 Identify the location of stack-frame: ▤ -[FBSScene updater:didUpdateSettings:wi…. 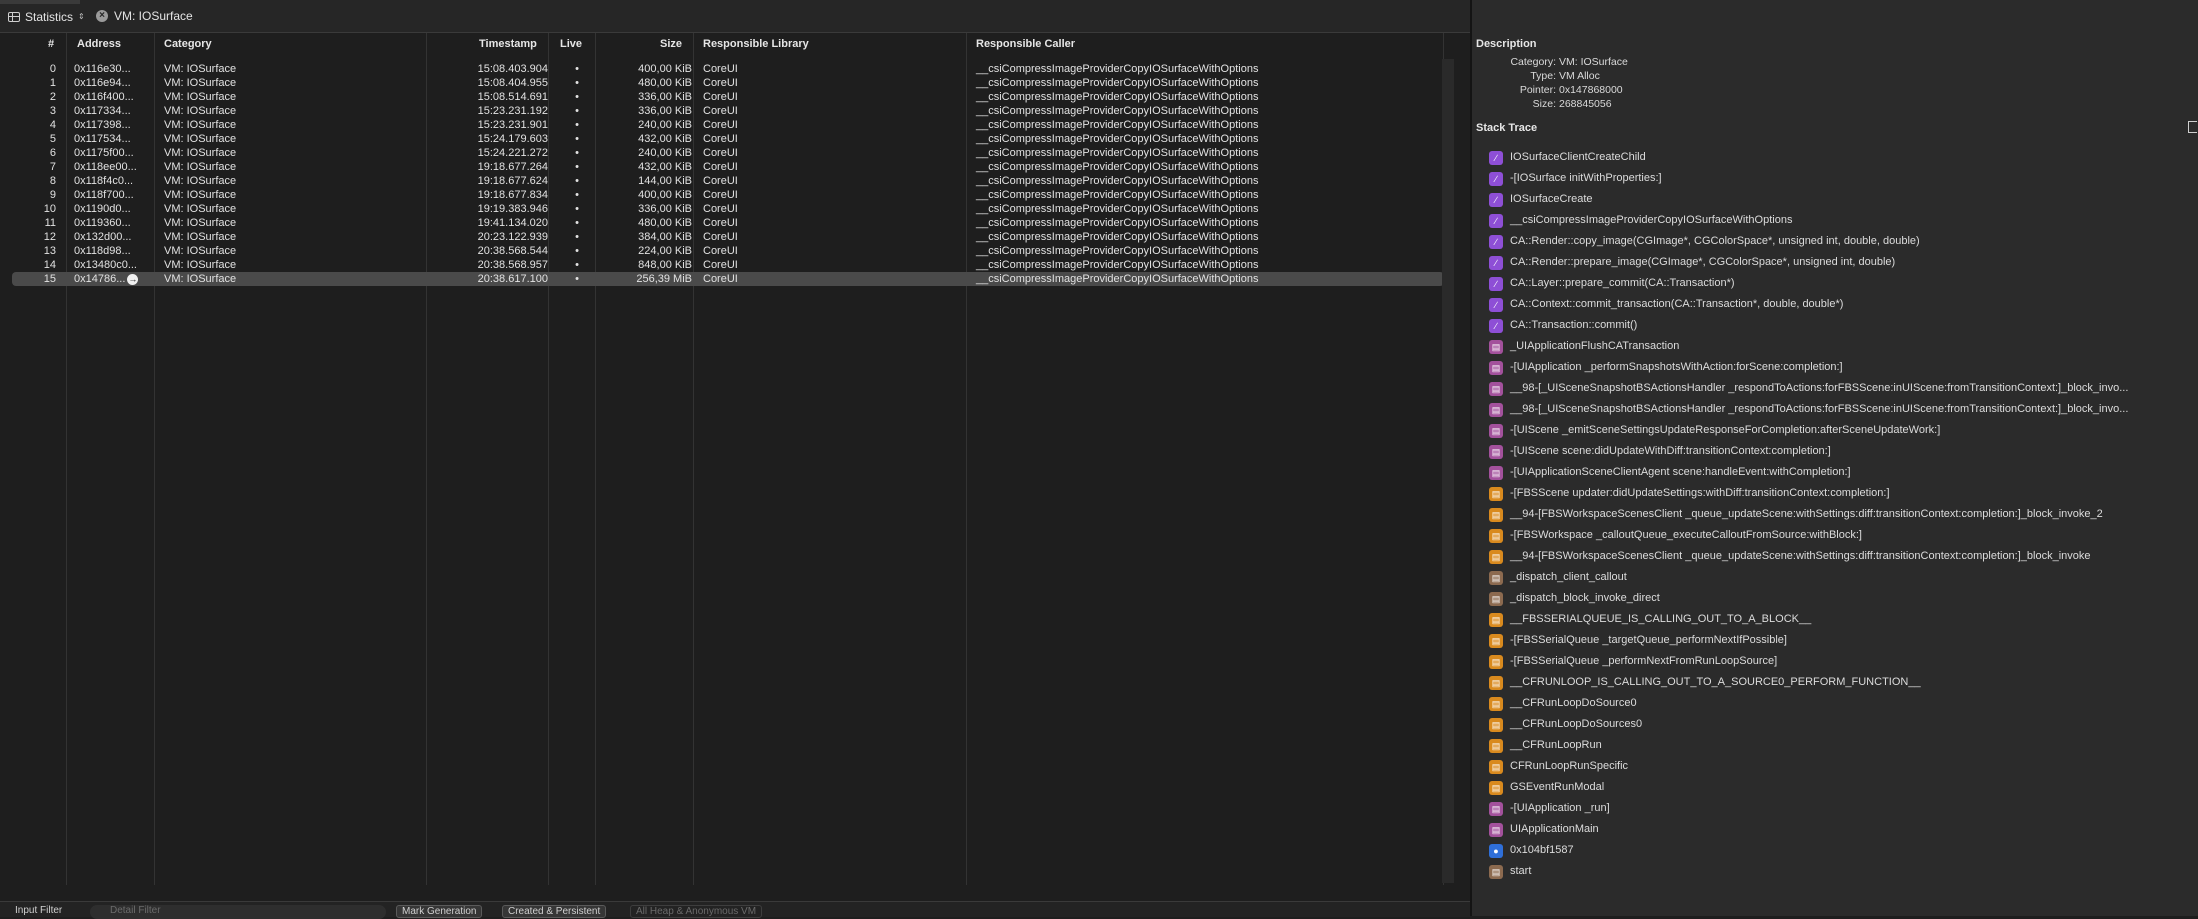
(1841, 493).